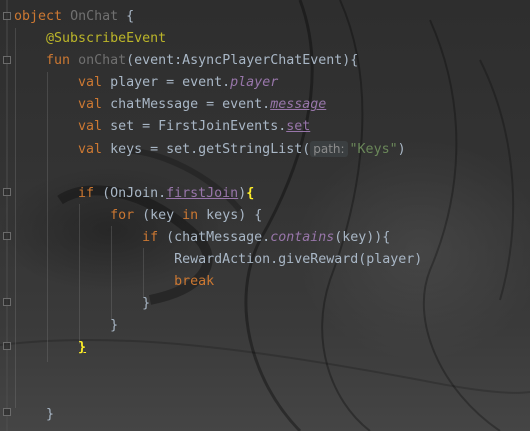 Image resolution: width=530 pixels, height=431 pixels. Describe the element at coordinates (126, 16) in the screenshot. I see `brace: {` at that location.